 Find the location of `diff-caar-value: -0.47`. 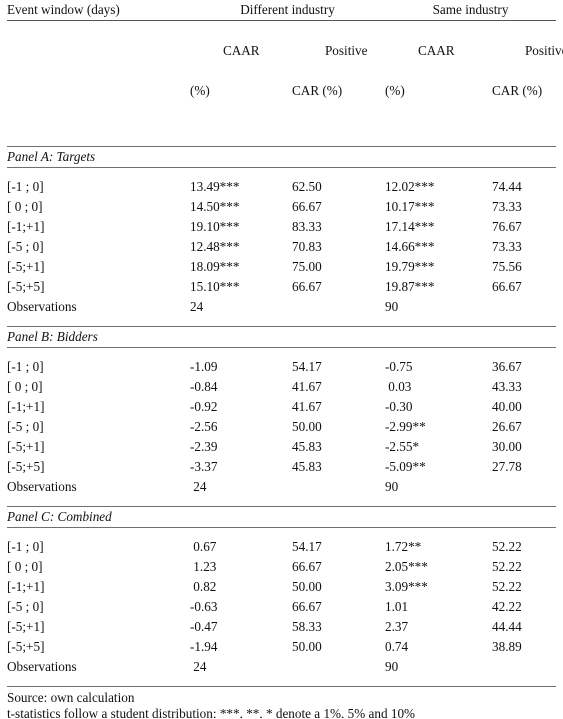

diff-caar-value: -0.47 is located at coordinates (204, 626).